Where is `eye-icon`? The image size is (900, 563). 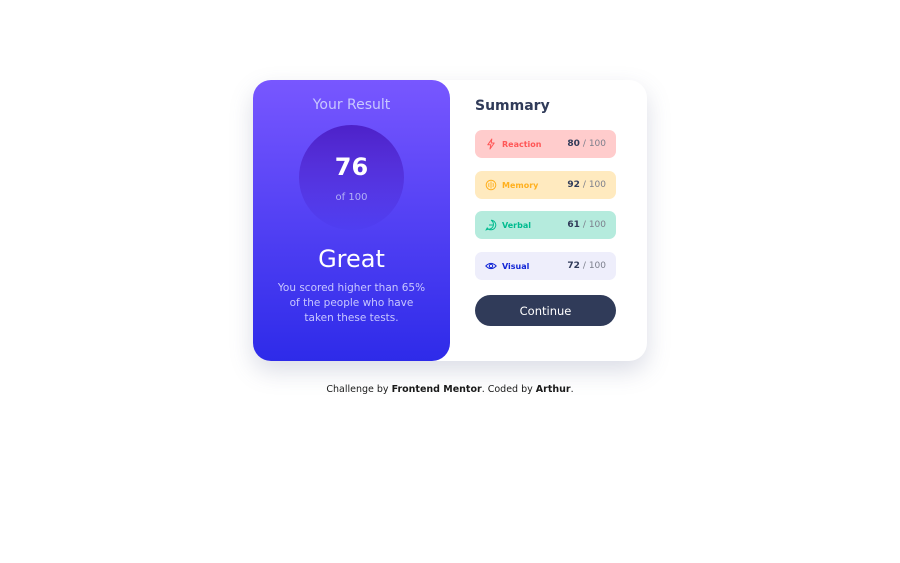
eye-icon is located at coordinates (491, 266).